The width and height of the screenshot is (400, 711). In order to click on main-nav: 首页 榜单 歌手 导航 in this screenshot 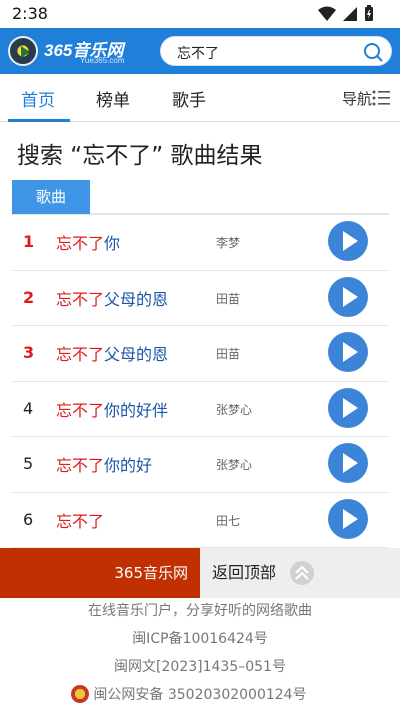, I will do `click(200, 98)`.